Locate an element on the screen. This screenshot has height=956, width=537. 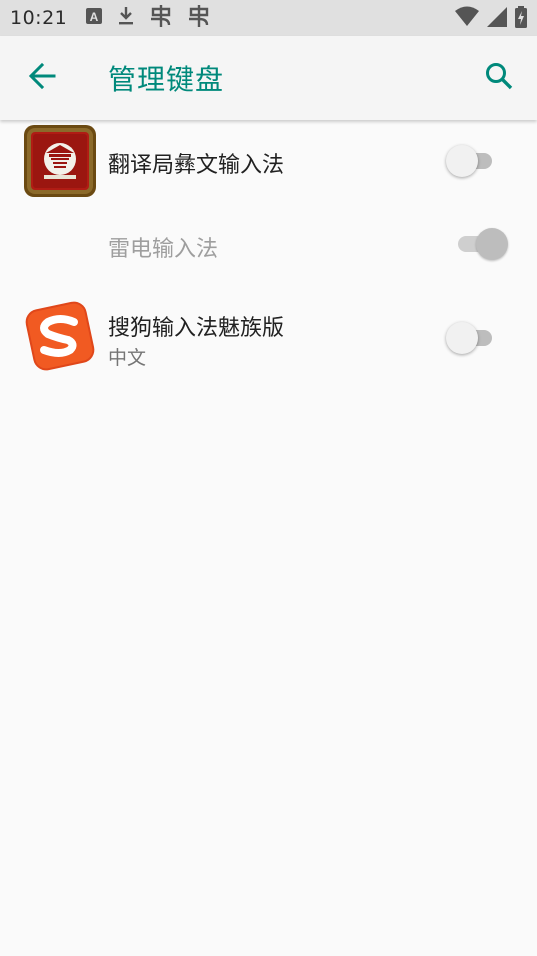
enable-sogou-keyboard-toggle is located at coordinates (474, 338).